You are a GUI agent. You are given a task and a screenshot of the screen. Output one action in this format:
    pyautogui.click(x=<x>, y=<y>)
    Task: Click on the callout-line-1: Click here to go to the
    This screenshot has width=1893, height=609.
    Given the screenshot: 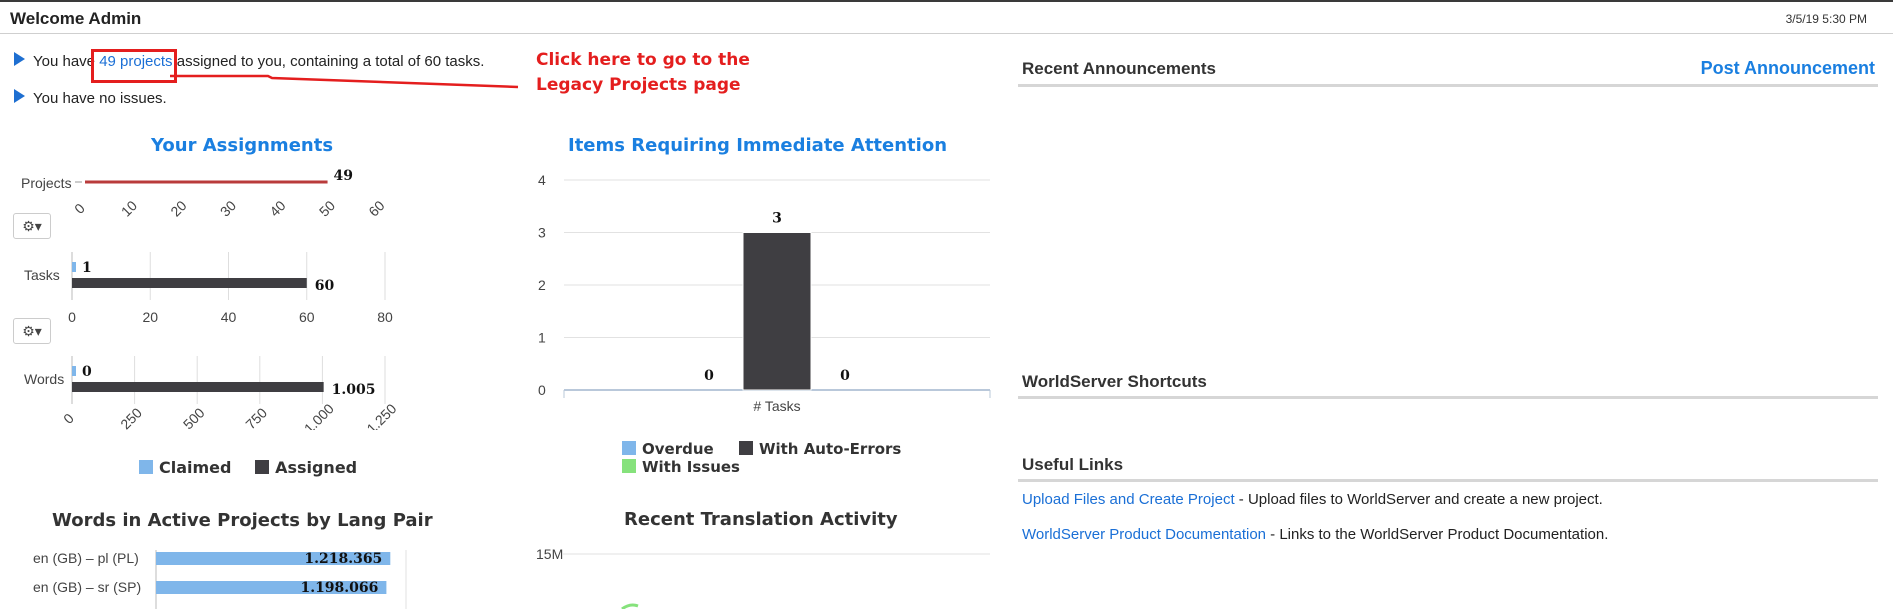 What is the action you would take?
    pyautogui.click(x=643, y=60)
    